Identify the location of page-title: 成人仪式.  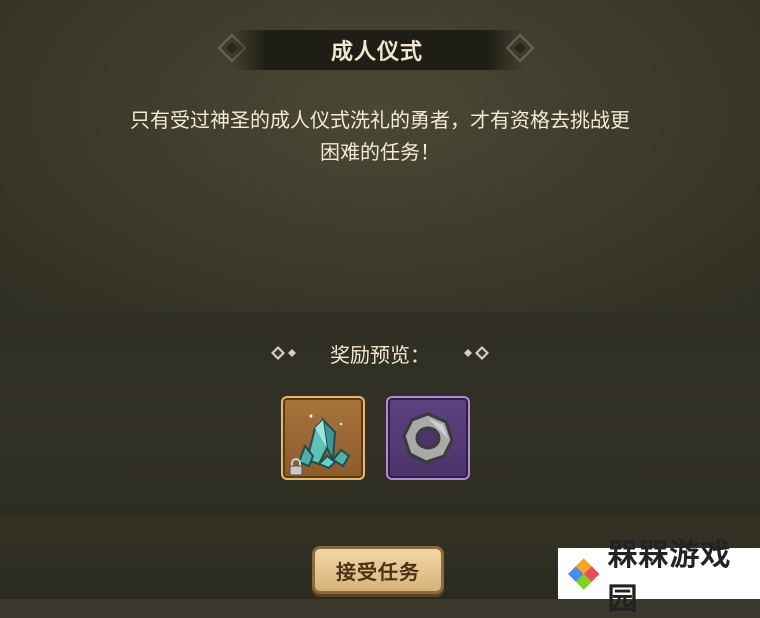
(376, 52).